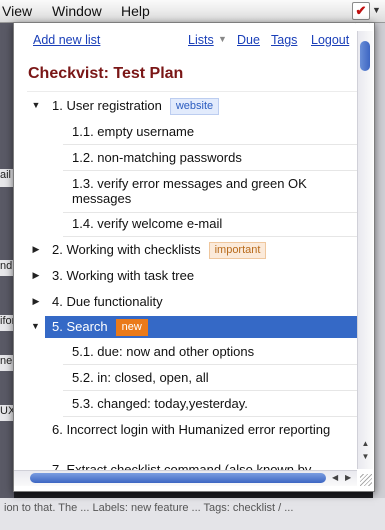 This screenshot has height=530, width=385. Describe the element at coordinates (107, 105) in the screenshot. I see `item-text: 1. User registration` at that location.